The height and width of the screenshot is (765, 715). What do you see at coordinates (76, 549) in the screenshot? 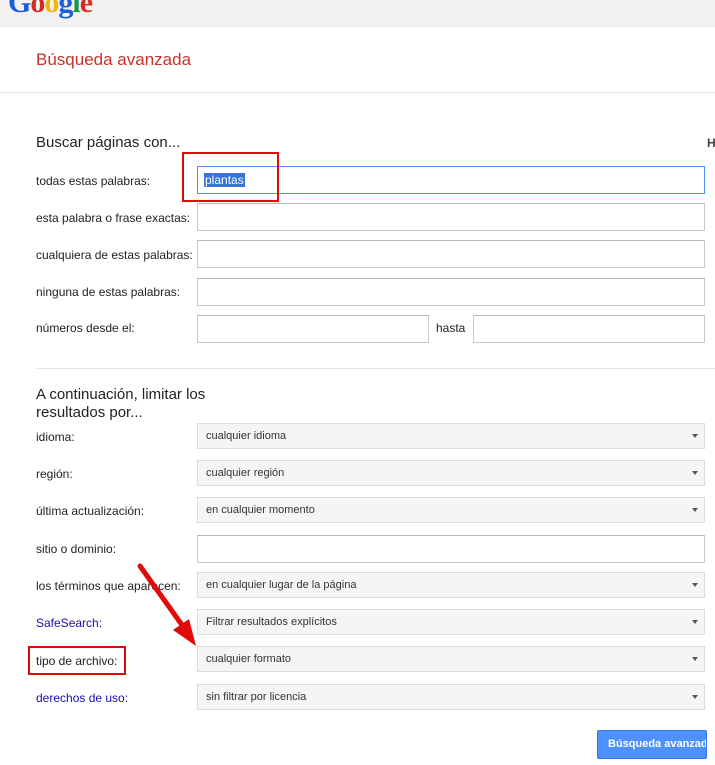
I see `site-label: sitio o dominio:` at bounding box center [76, 549].